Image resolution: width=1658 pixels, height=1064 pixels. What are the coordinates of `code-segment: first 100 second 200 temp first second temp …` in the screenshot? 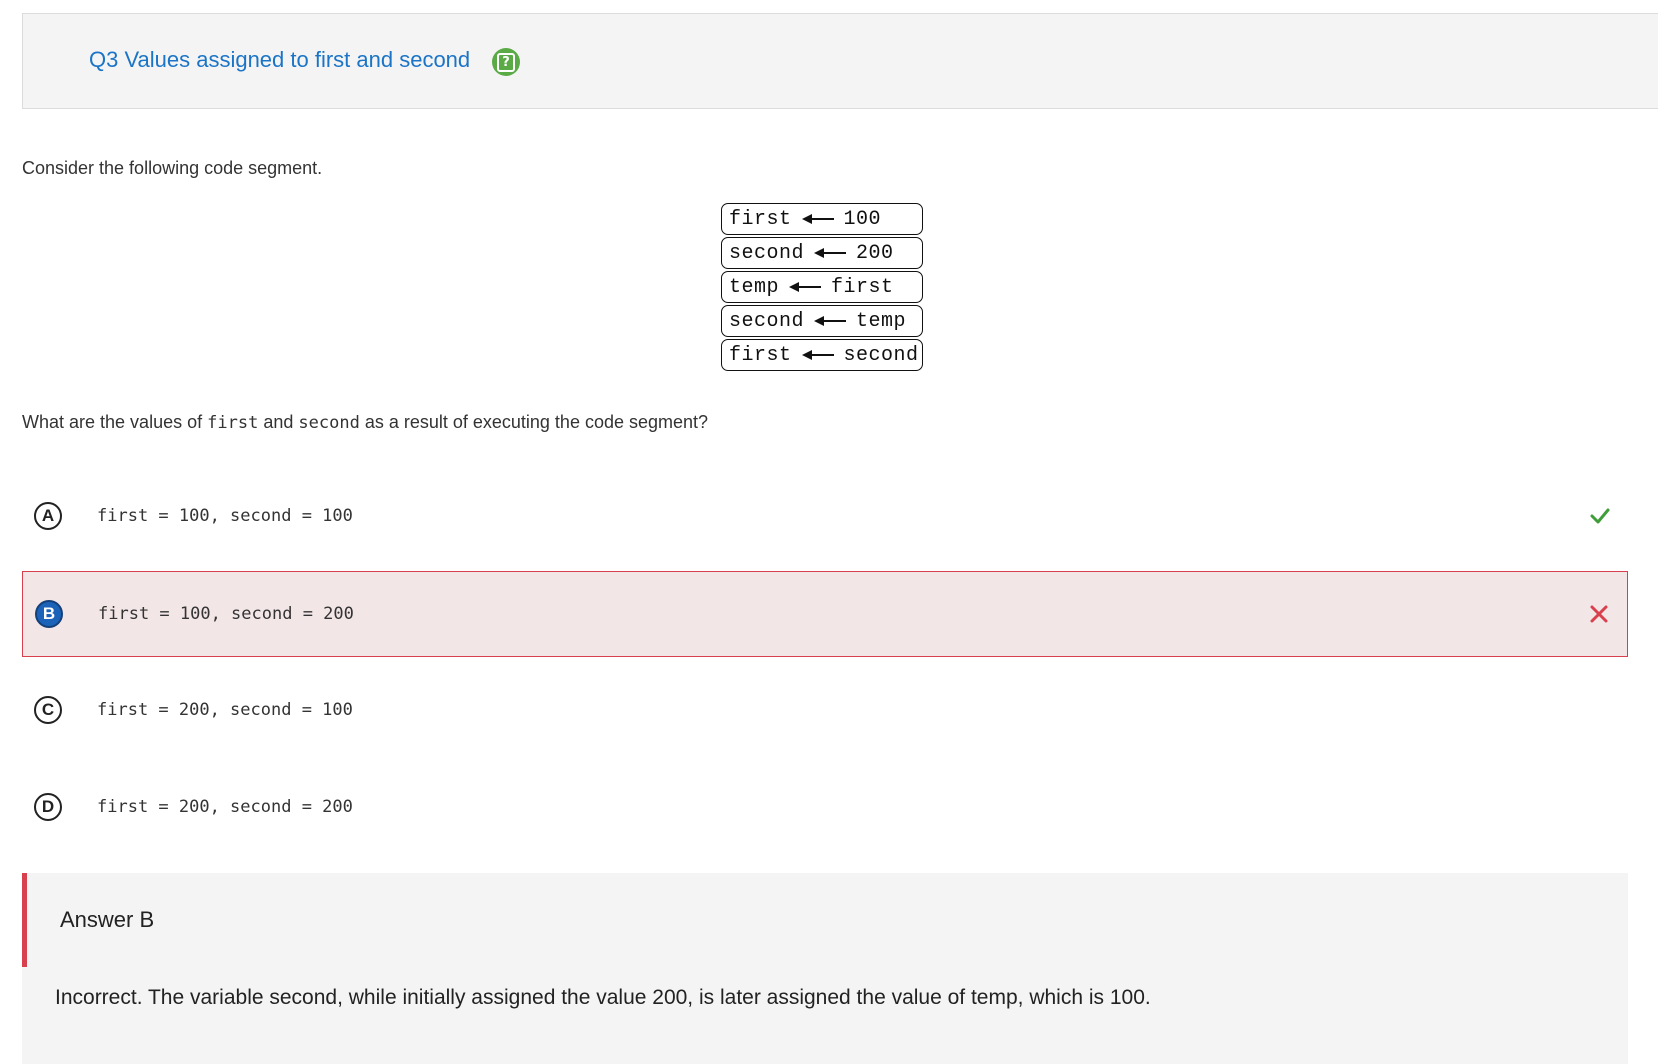 It's located at (822, 288).